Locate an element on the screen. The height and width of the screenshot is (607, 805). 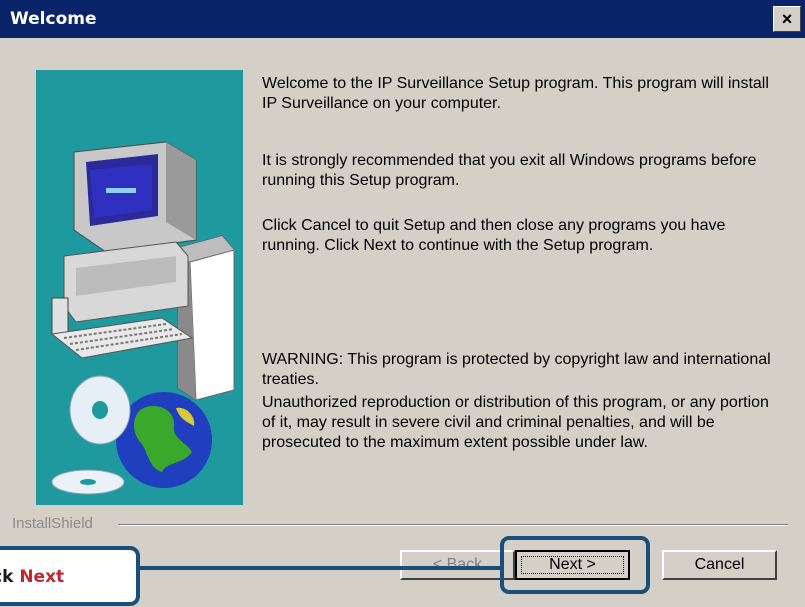
instruction-callout: ck Next is located at coordinates (70, 576).